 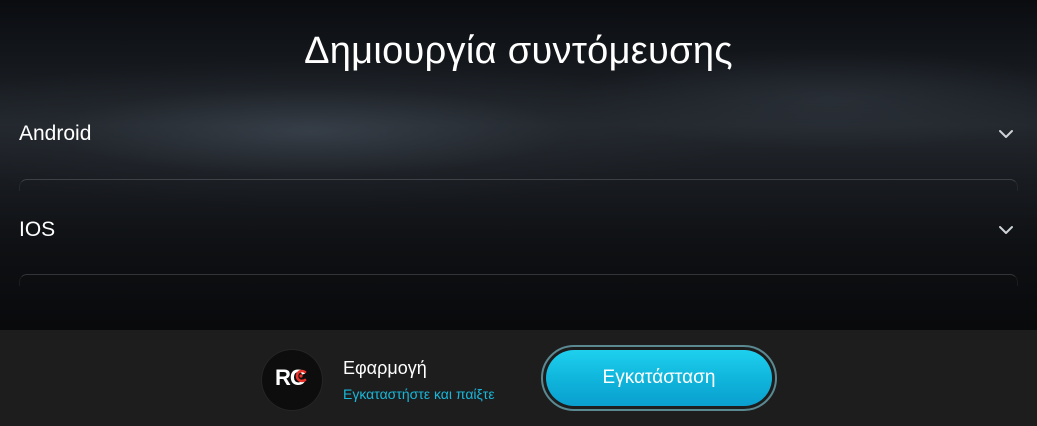 I want to click on install-button-label: Εγκατάσταση, so click(x=659, y=378).